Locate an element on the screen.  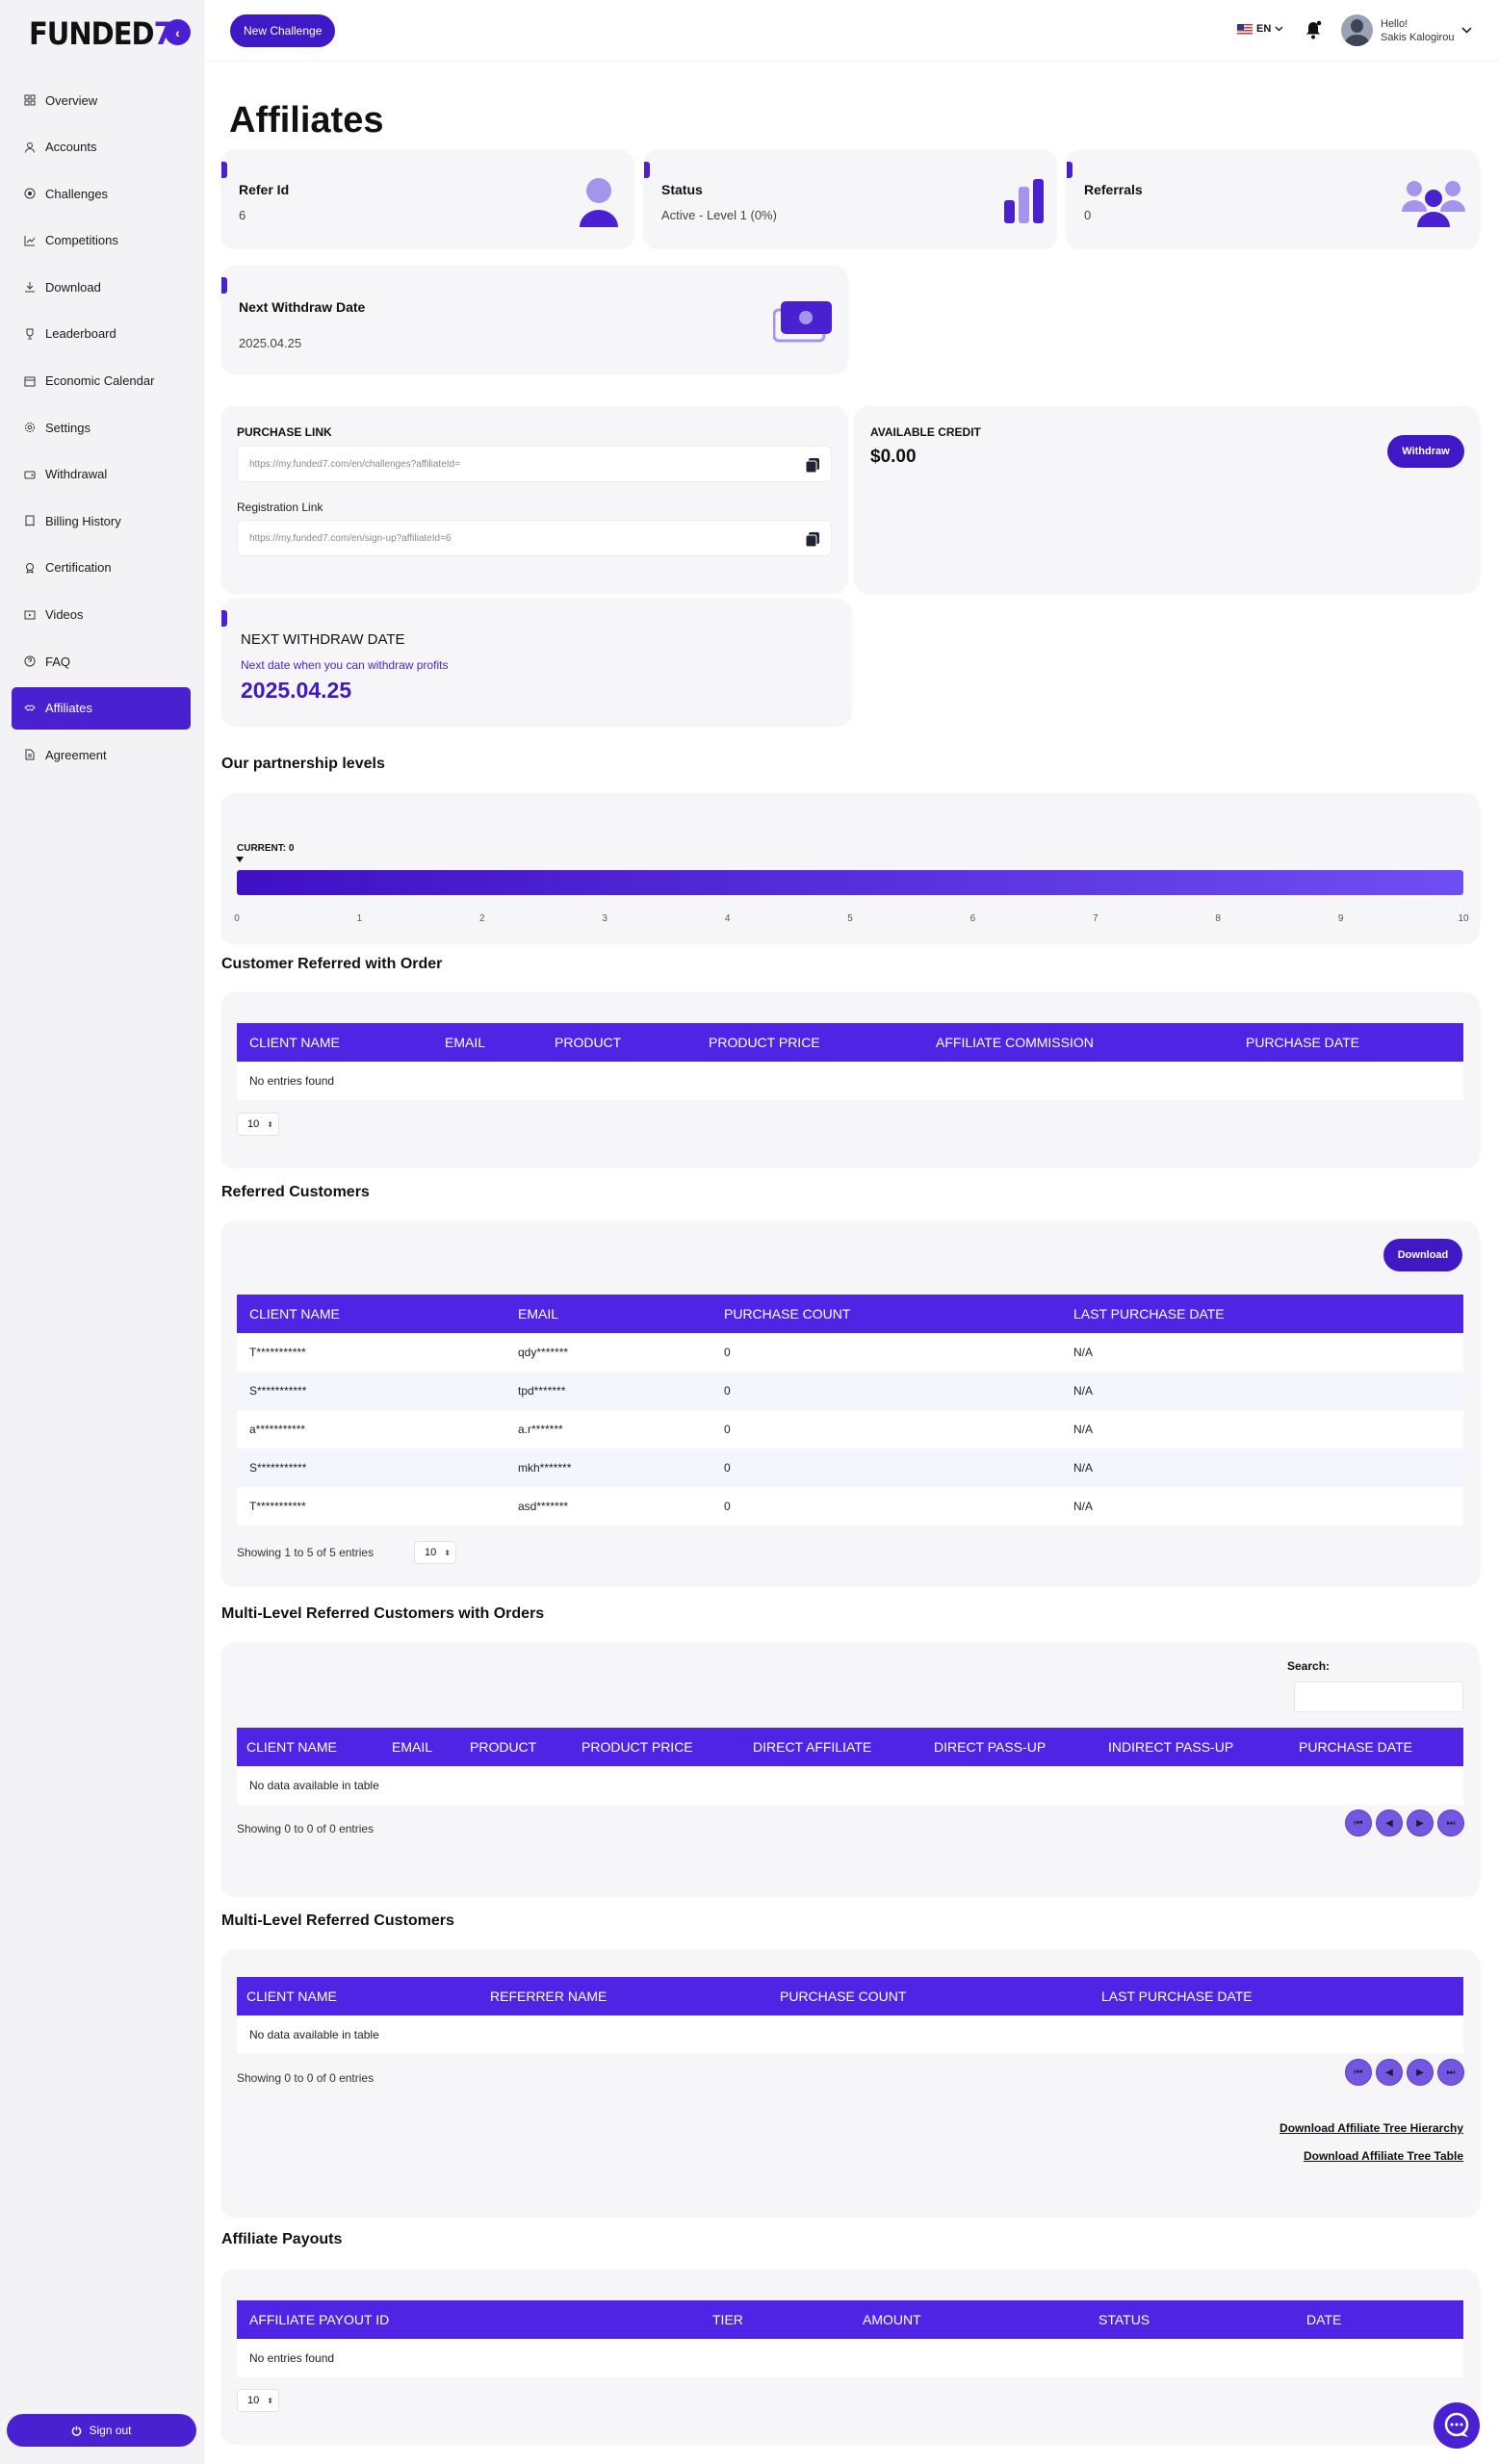
download-referred-customers-button: Download is located at coordinates (1422, 1255).